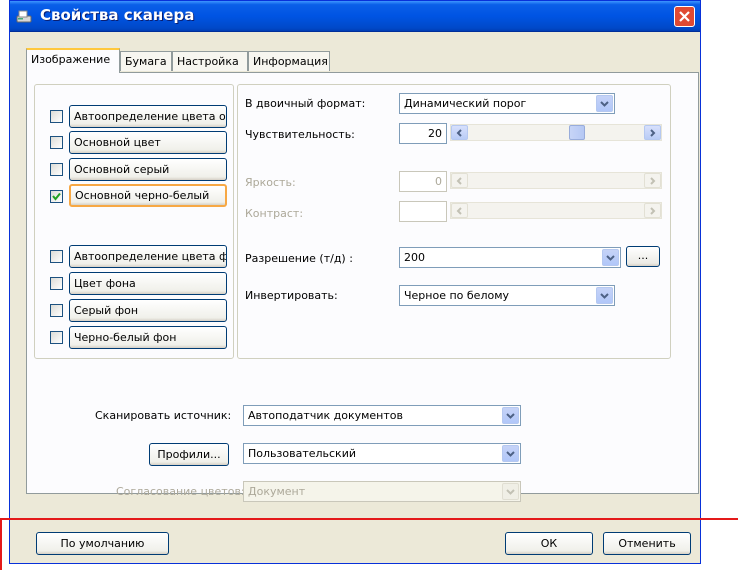  I want to click on contrast-slider, so click(556, 210).